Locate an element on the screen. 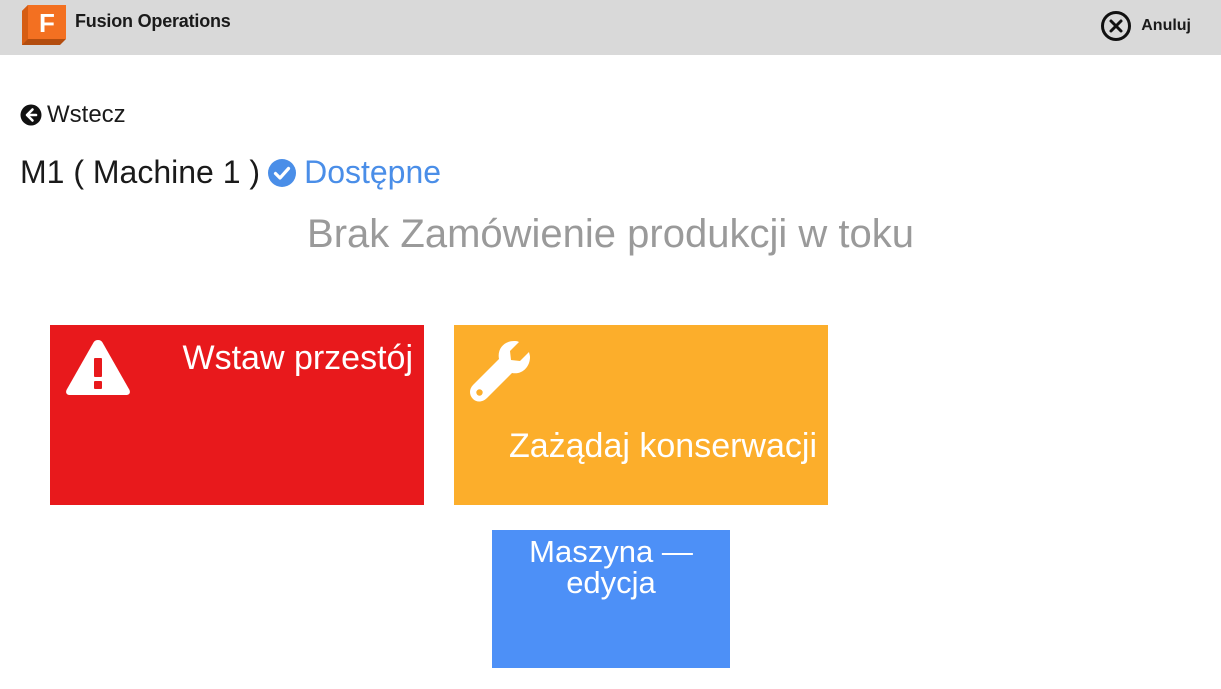 This screenshot has width=1221, height=689. machine-edit-label-line1: Maszyna — is located at coordinates (611, 551).